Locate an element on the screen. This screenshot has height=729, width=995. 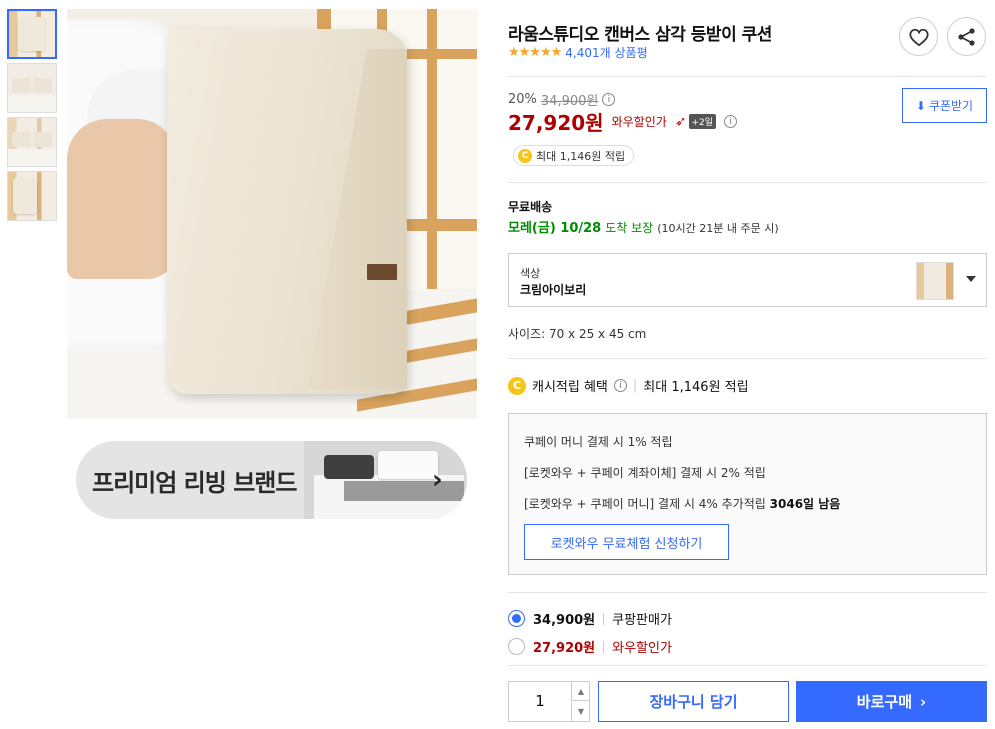
option-thumbnail is located at coordinates (935, 281).